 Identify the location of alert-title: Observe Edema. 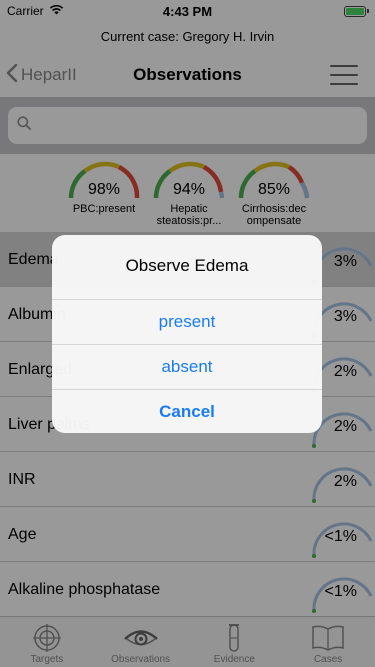
(187, 265).